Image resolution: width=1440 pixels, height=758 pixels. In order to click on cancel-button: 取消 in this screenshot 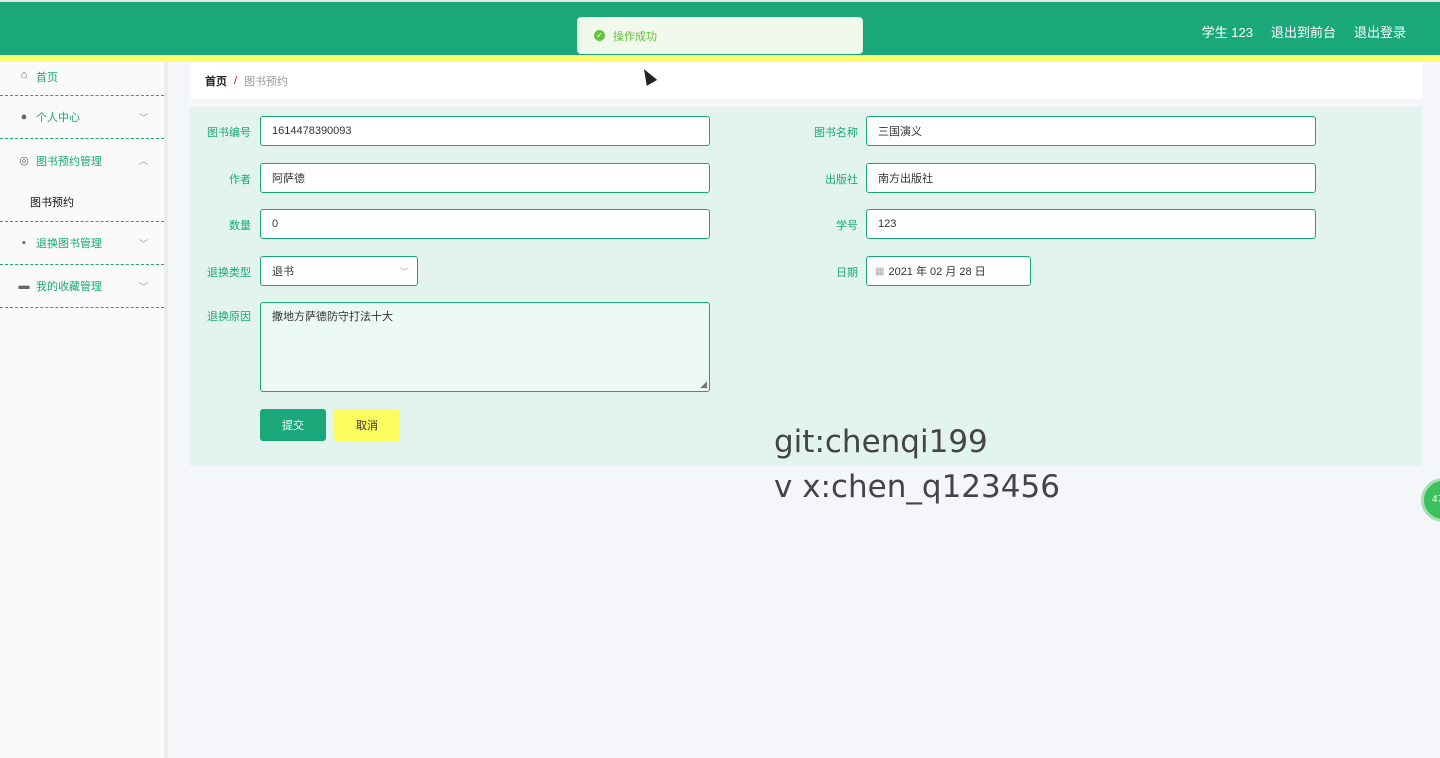, I will do `click(367, 425)`.